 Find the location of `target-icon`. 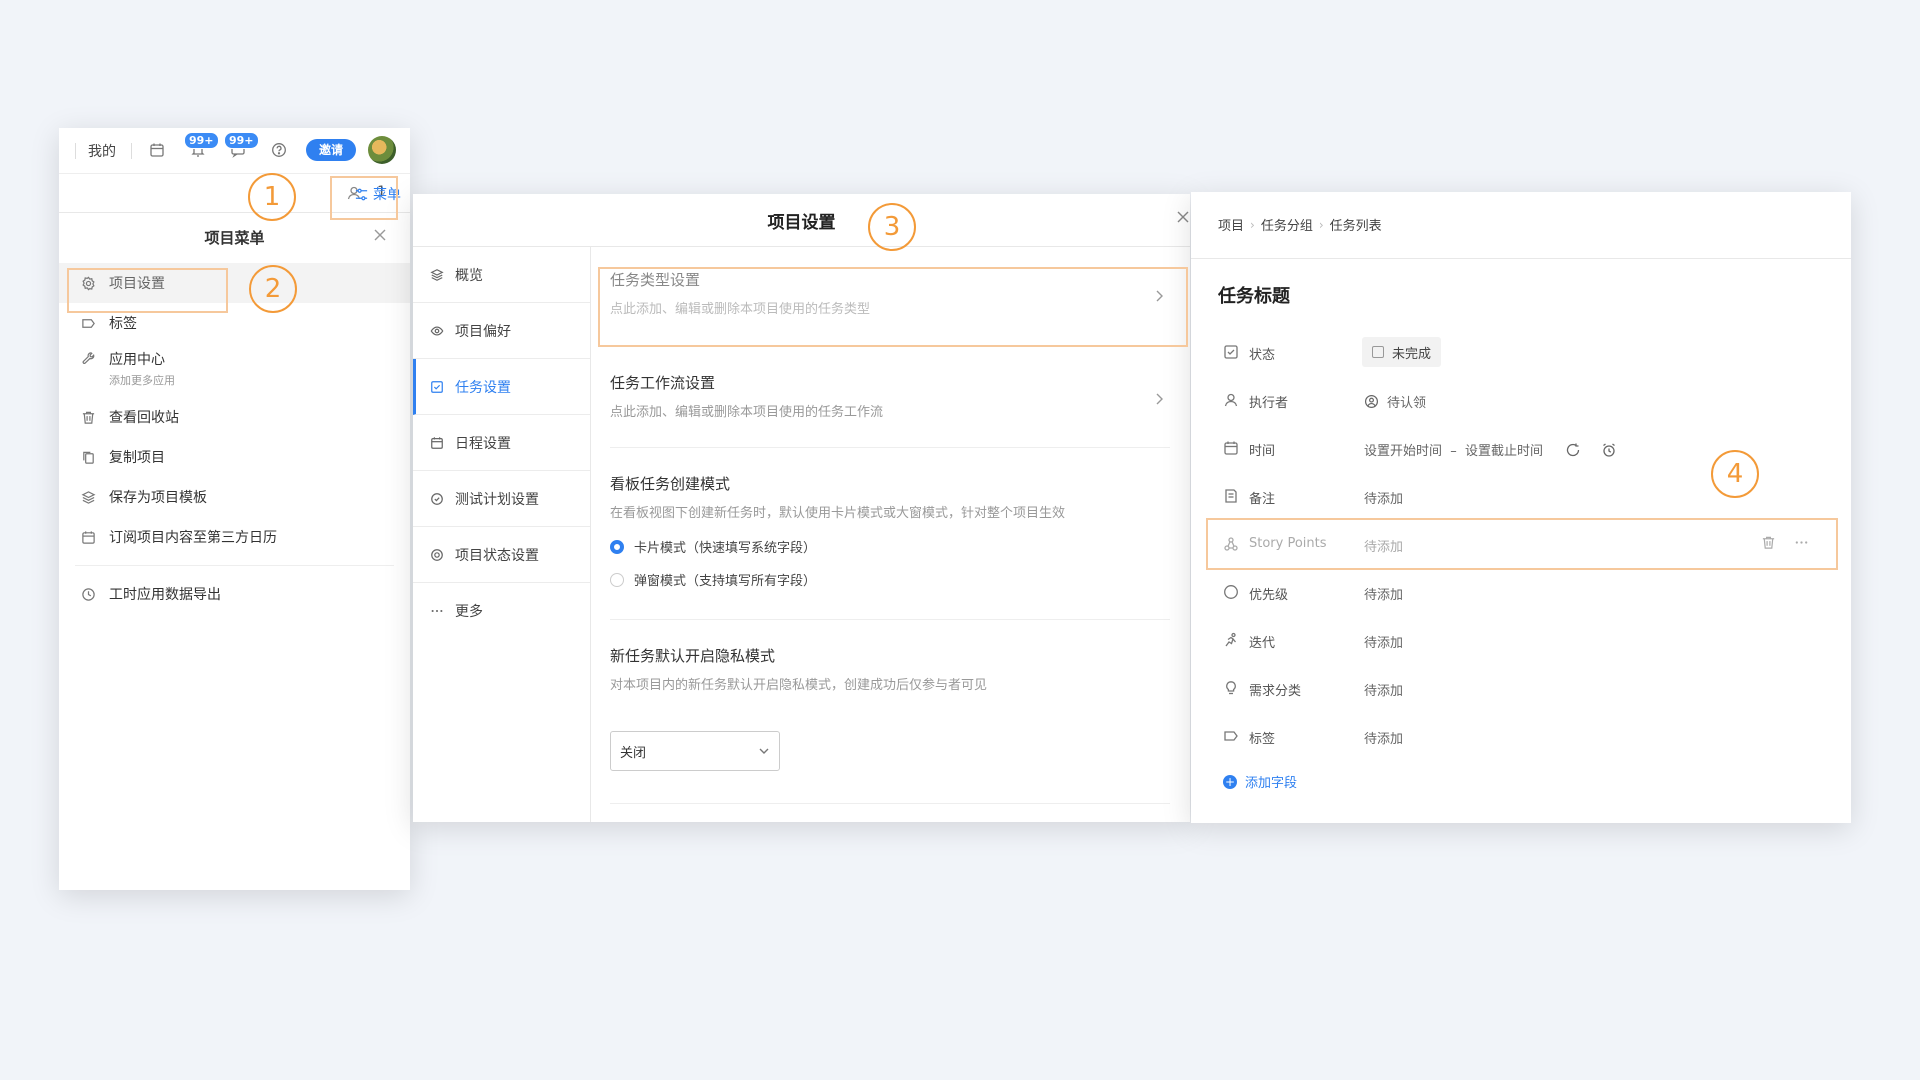

target-icon is located at coordinates (437, 555).